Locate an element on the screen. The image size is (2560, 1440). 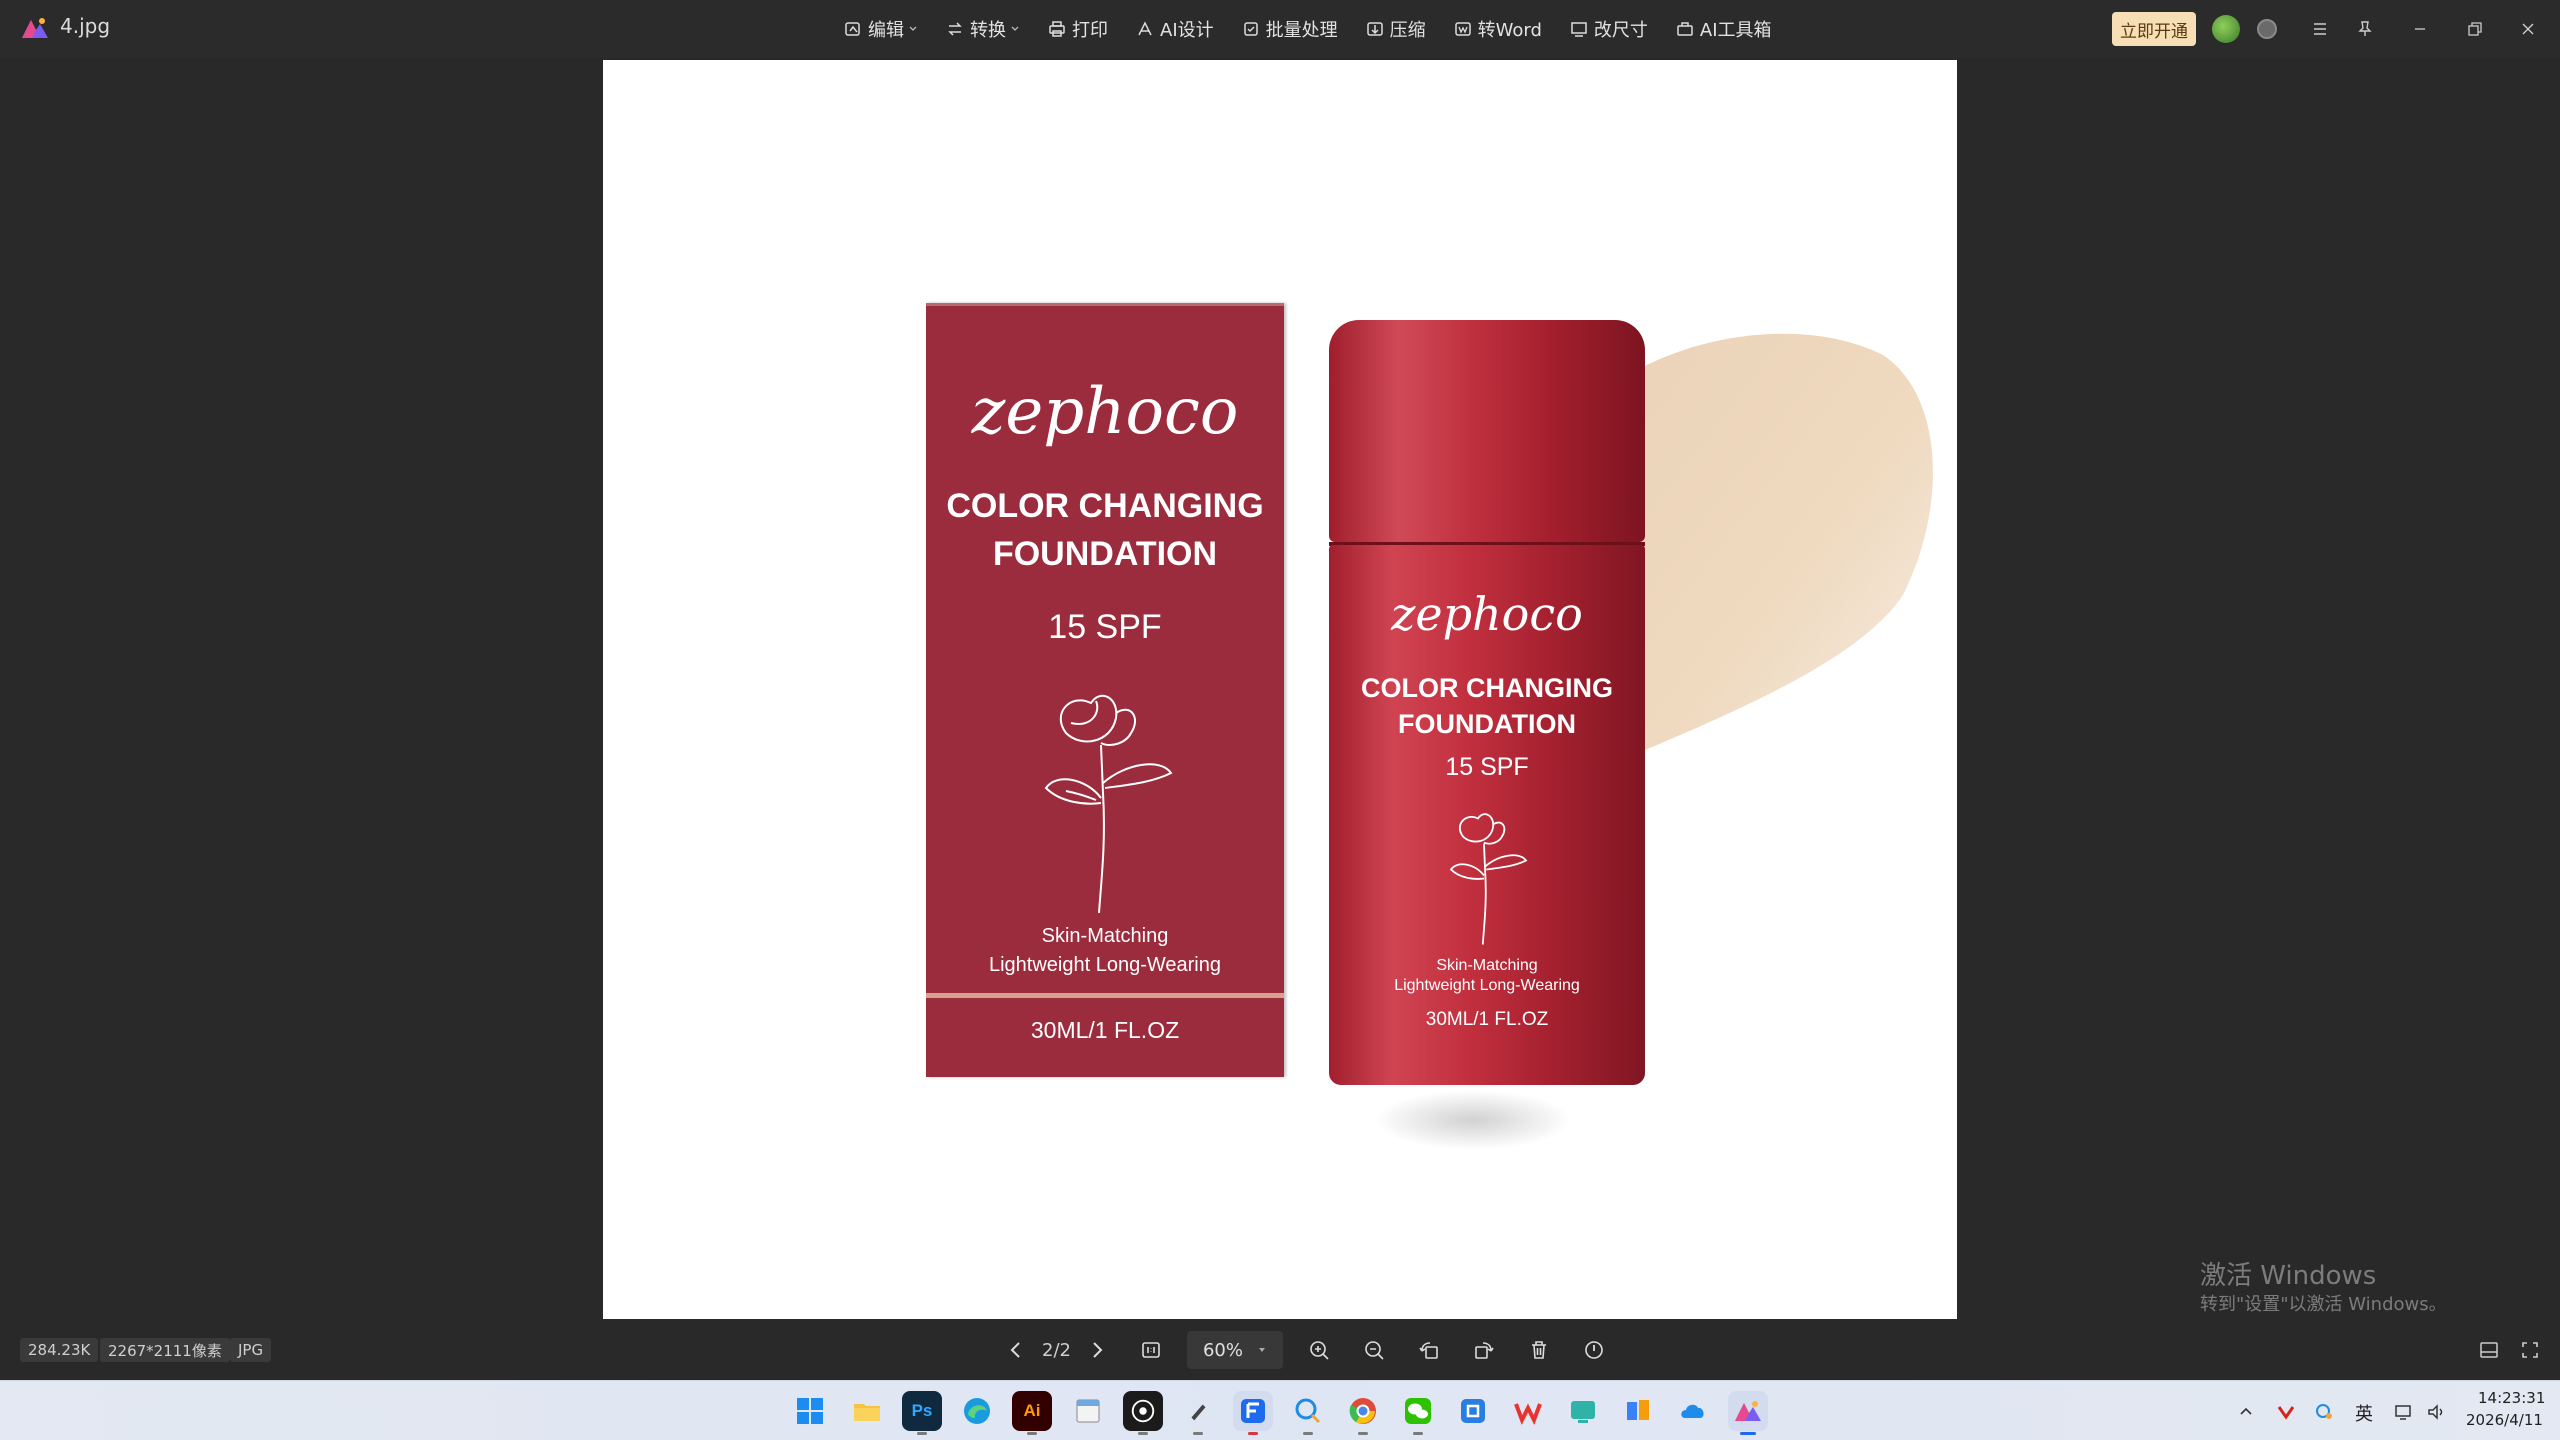
box-spf: 15 SPF is located at coordinates (1105, 627).